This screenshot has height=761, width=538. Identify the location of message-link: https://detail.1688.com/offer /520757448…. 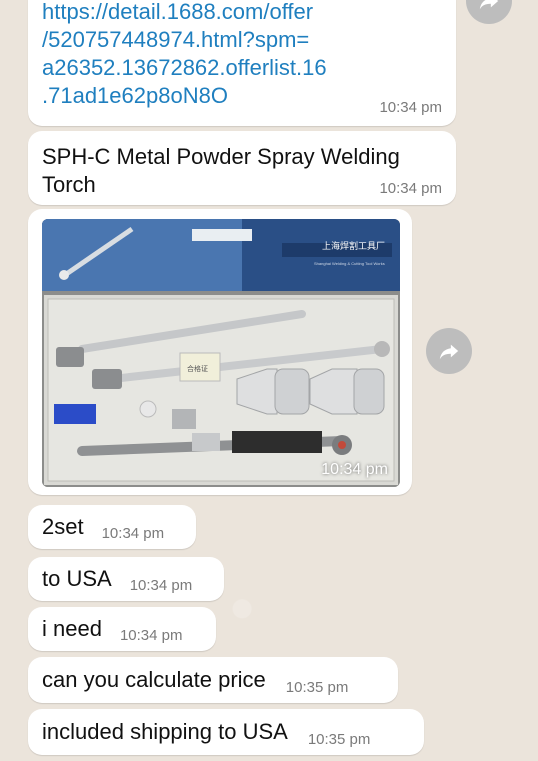
(242, 63).